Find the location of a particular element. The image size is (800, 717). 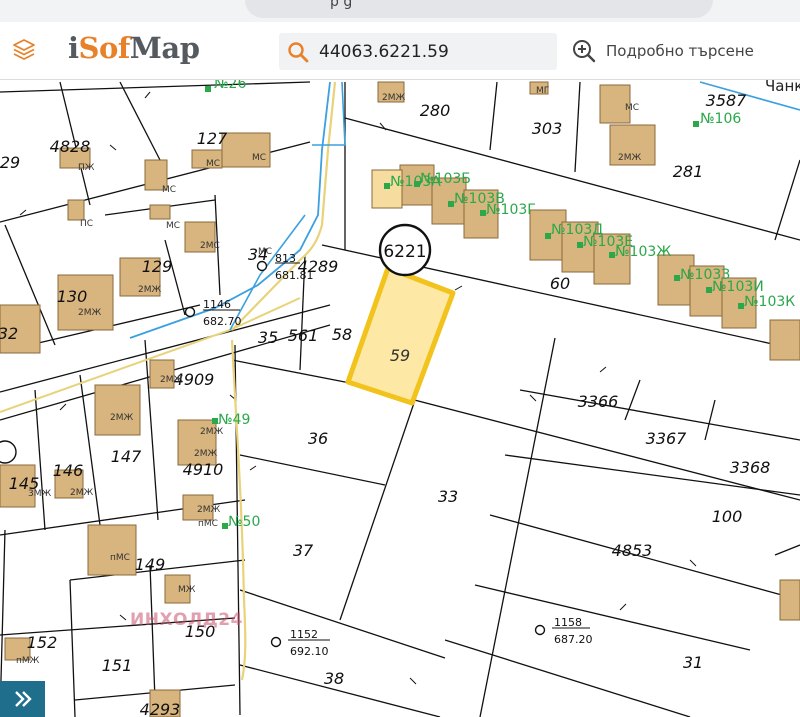

expand-panel-button is located at coordinates (22, 699).